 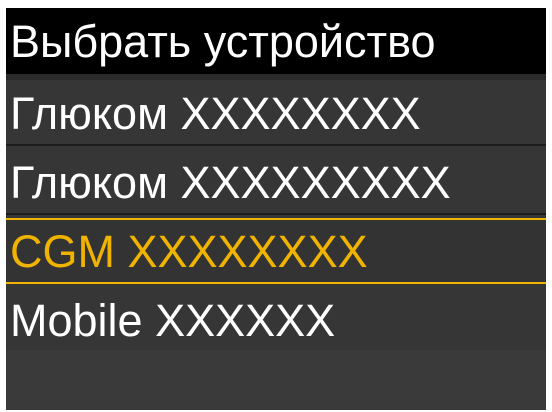 What do you see at coordinates (215, 113) in the screenshot?
I see `device-item-label: Глюком XXXXXXXX` at bounding box center [215, 113].